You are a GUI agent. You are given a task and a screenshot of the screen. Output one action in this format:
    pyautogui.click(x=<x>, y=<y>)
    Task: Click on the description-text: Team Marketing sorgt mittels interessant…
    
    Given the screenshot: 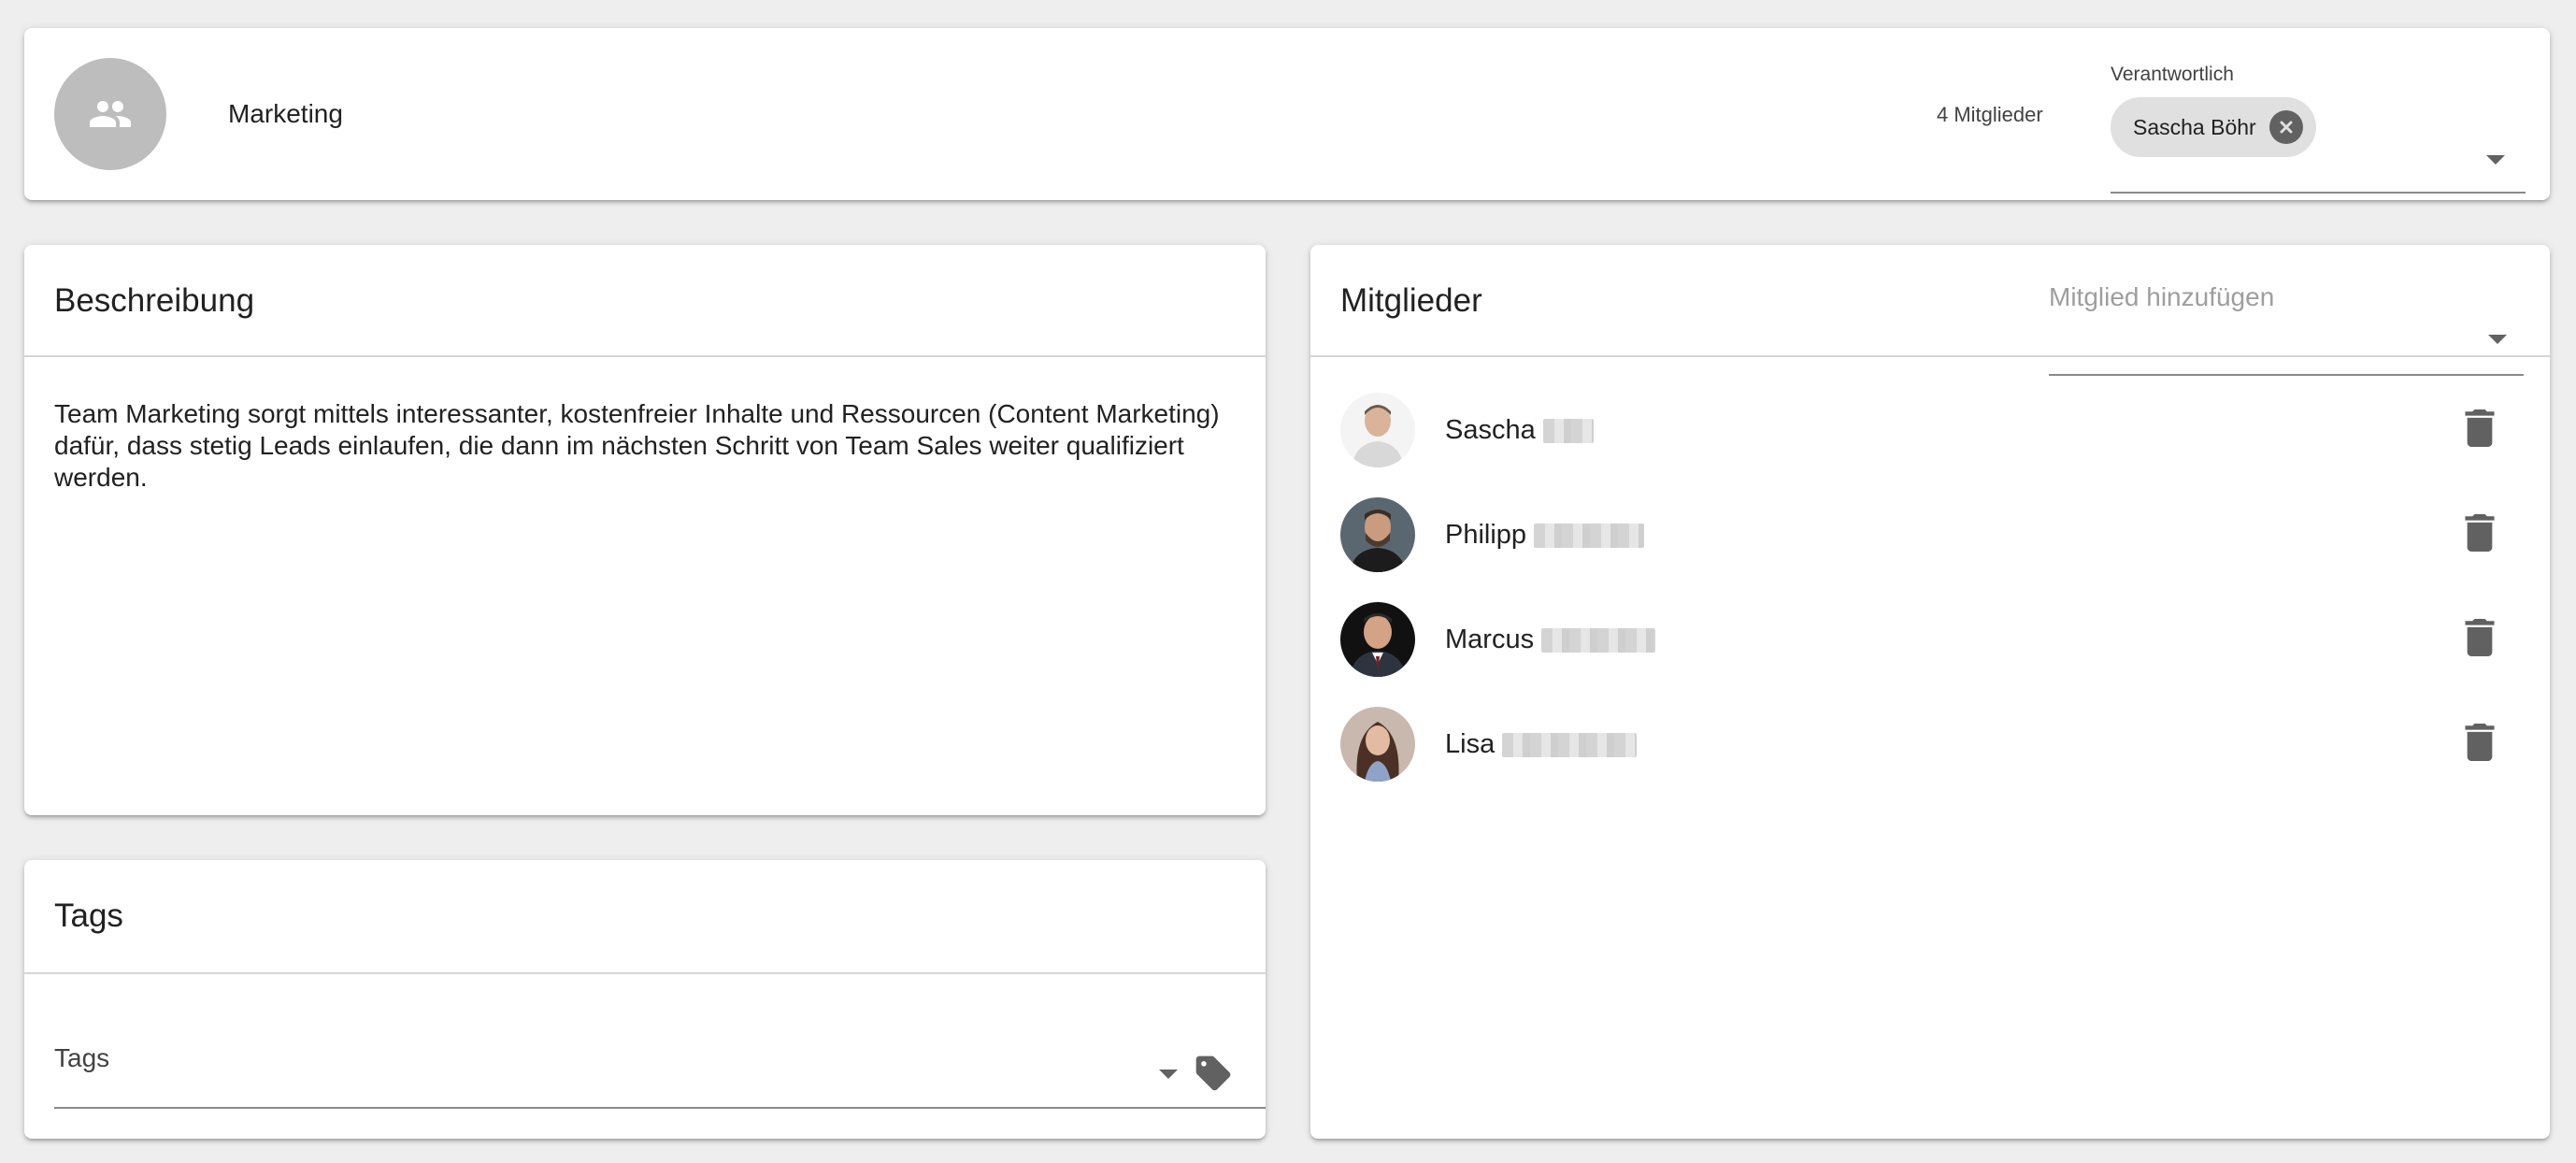 What is the action you would take?
    pyautogui.click(x=647, y=446)
    